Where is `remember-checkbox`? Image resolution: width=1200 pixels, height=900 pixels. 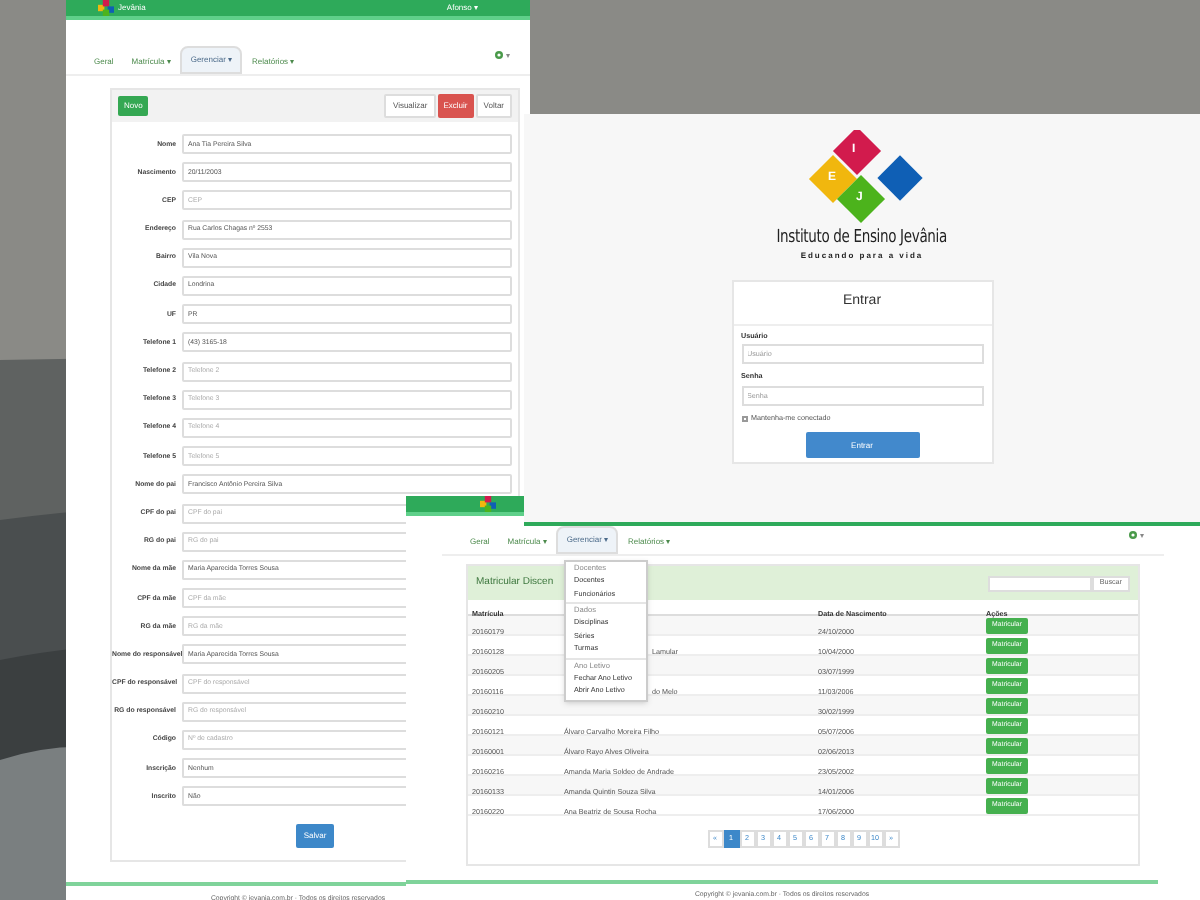 remember-checkbox is located at coordinates (744, 418).